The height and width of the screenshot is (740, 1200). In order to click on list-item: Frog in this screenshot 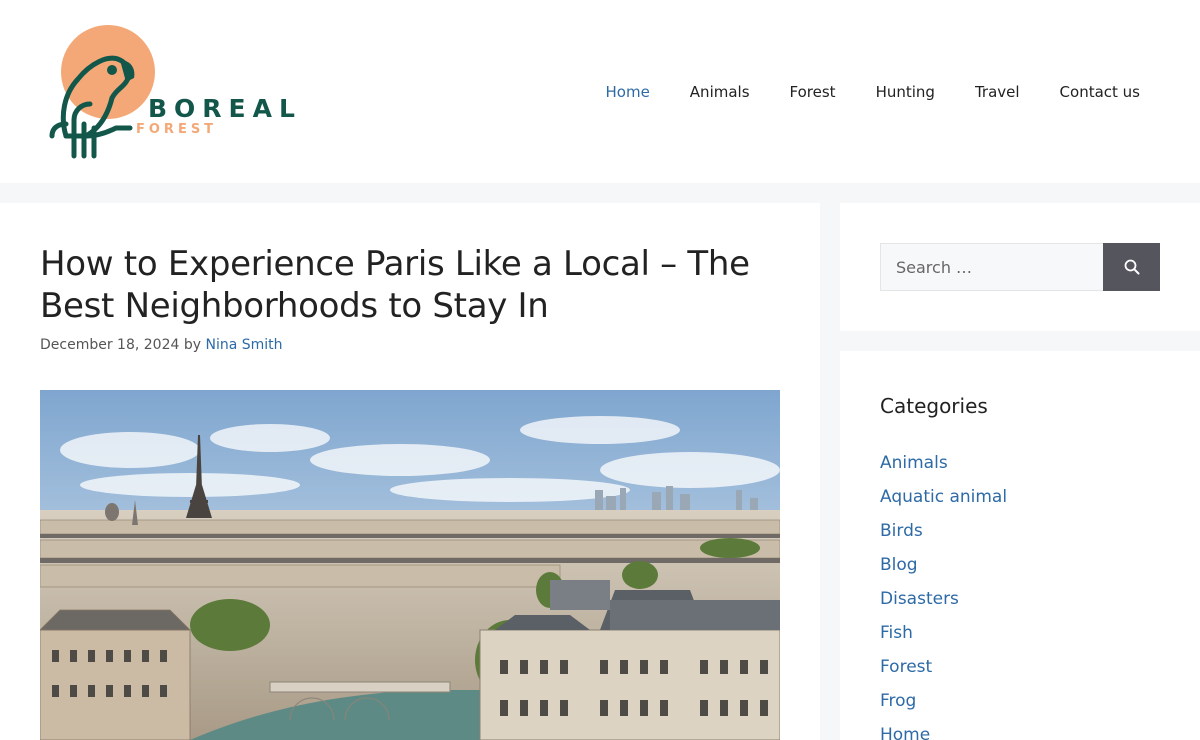, I will do `click(943, 706)`.